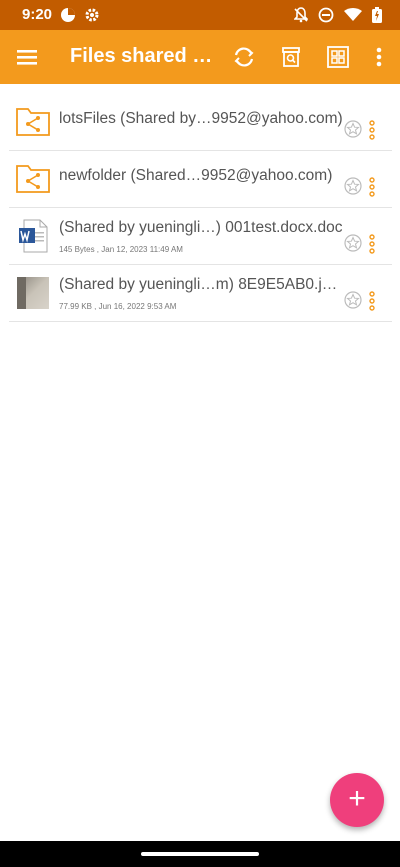 Image resolution: width=400 pixels, height=867 pixels. What do you see at coordinates (201, 227) in the screenshot?
I see `file-name: (Shared by yueningli…) 001test.docx.doc` at bounding box center [201, 227].